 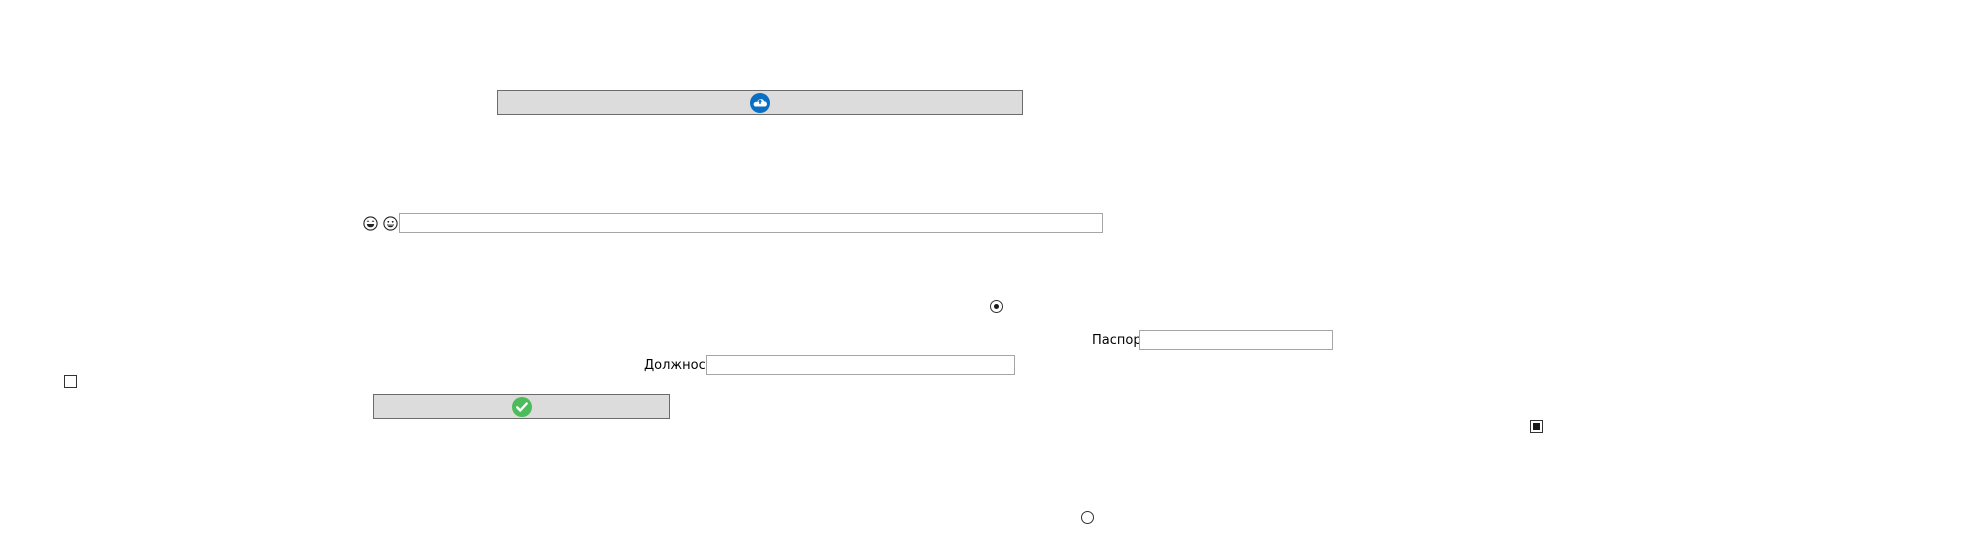 What do you see at coordinates (1236, 340) in the screenshot?
I see `passport-input` at bounding box center [1236, 340].